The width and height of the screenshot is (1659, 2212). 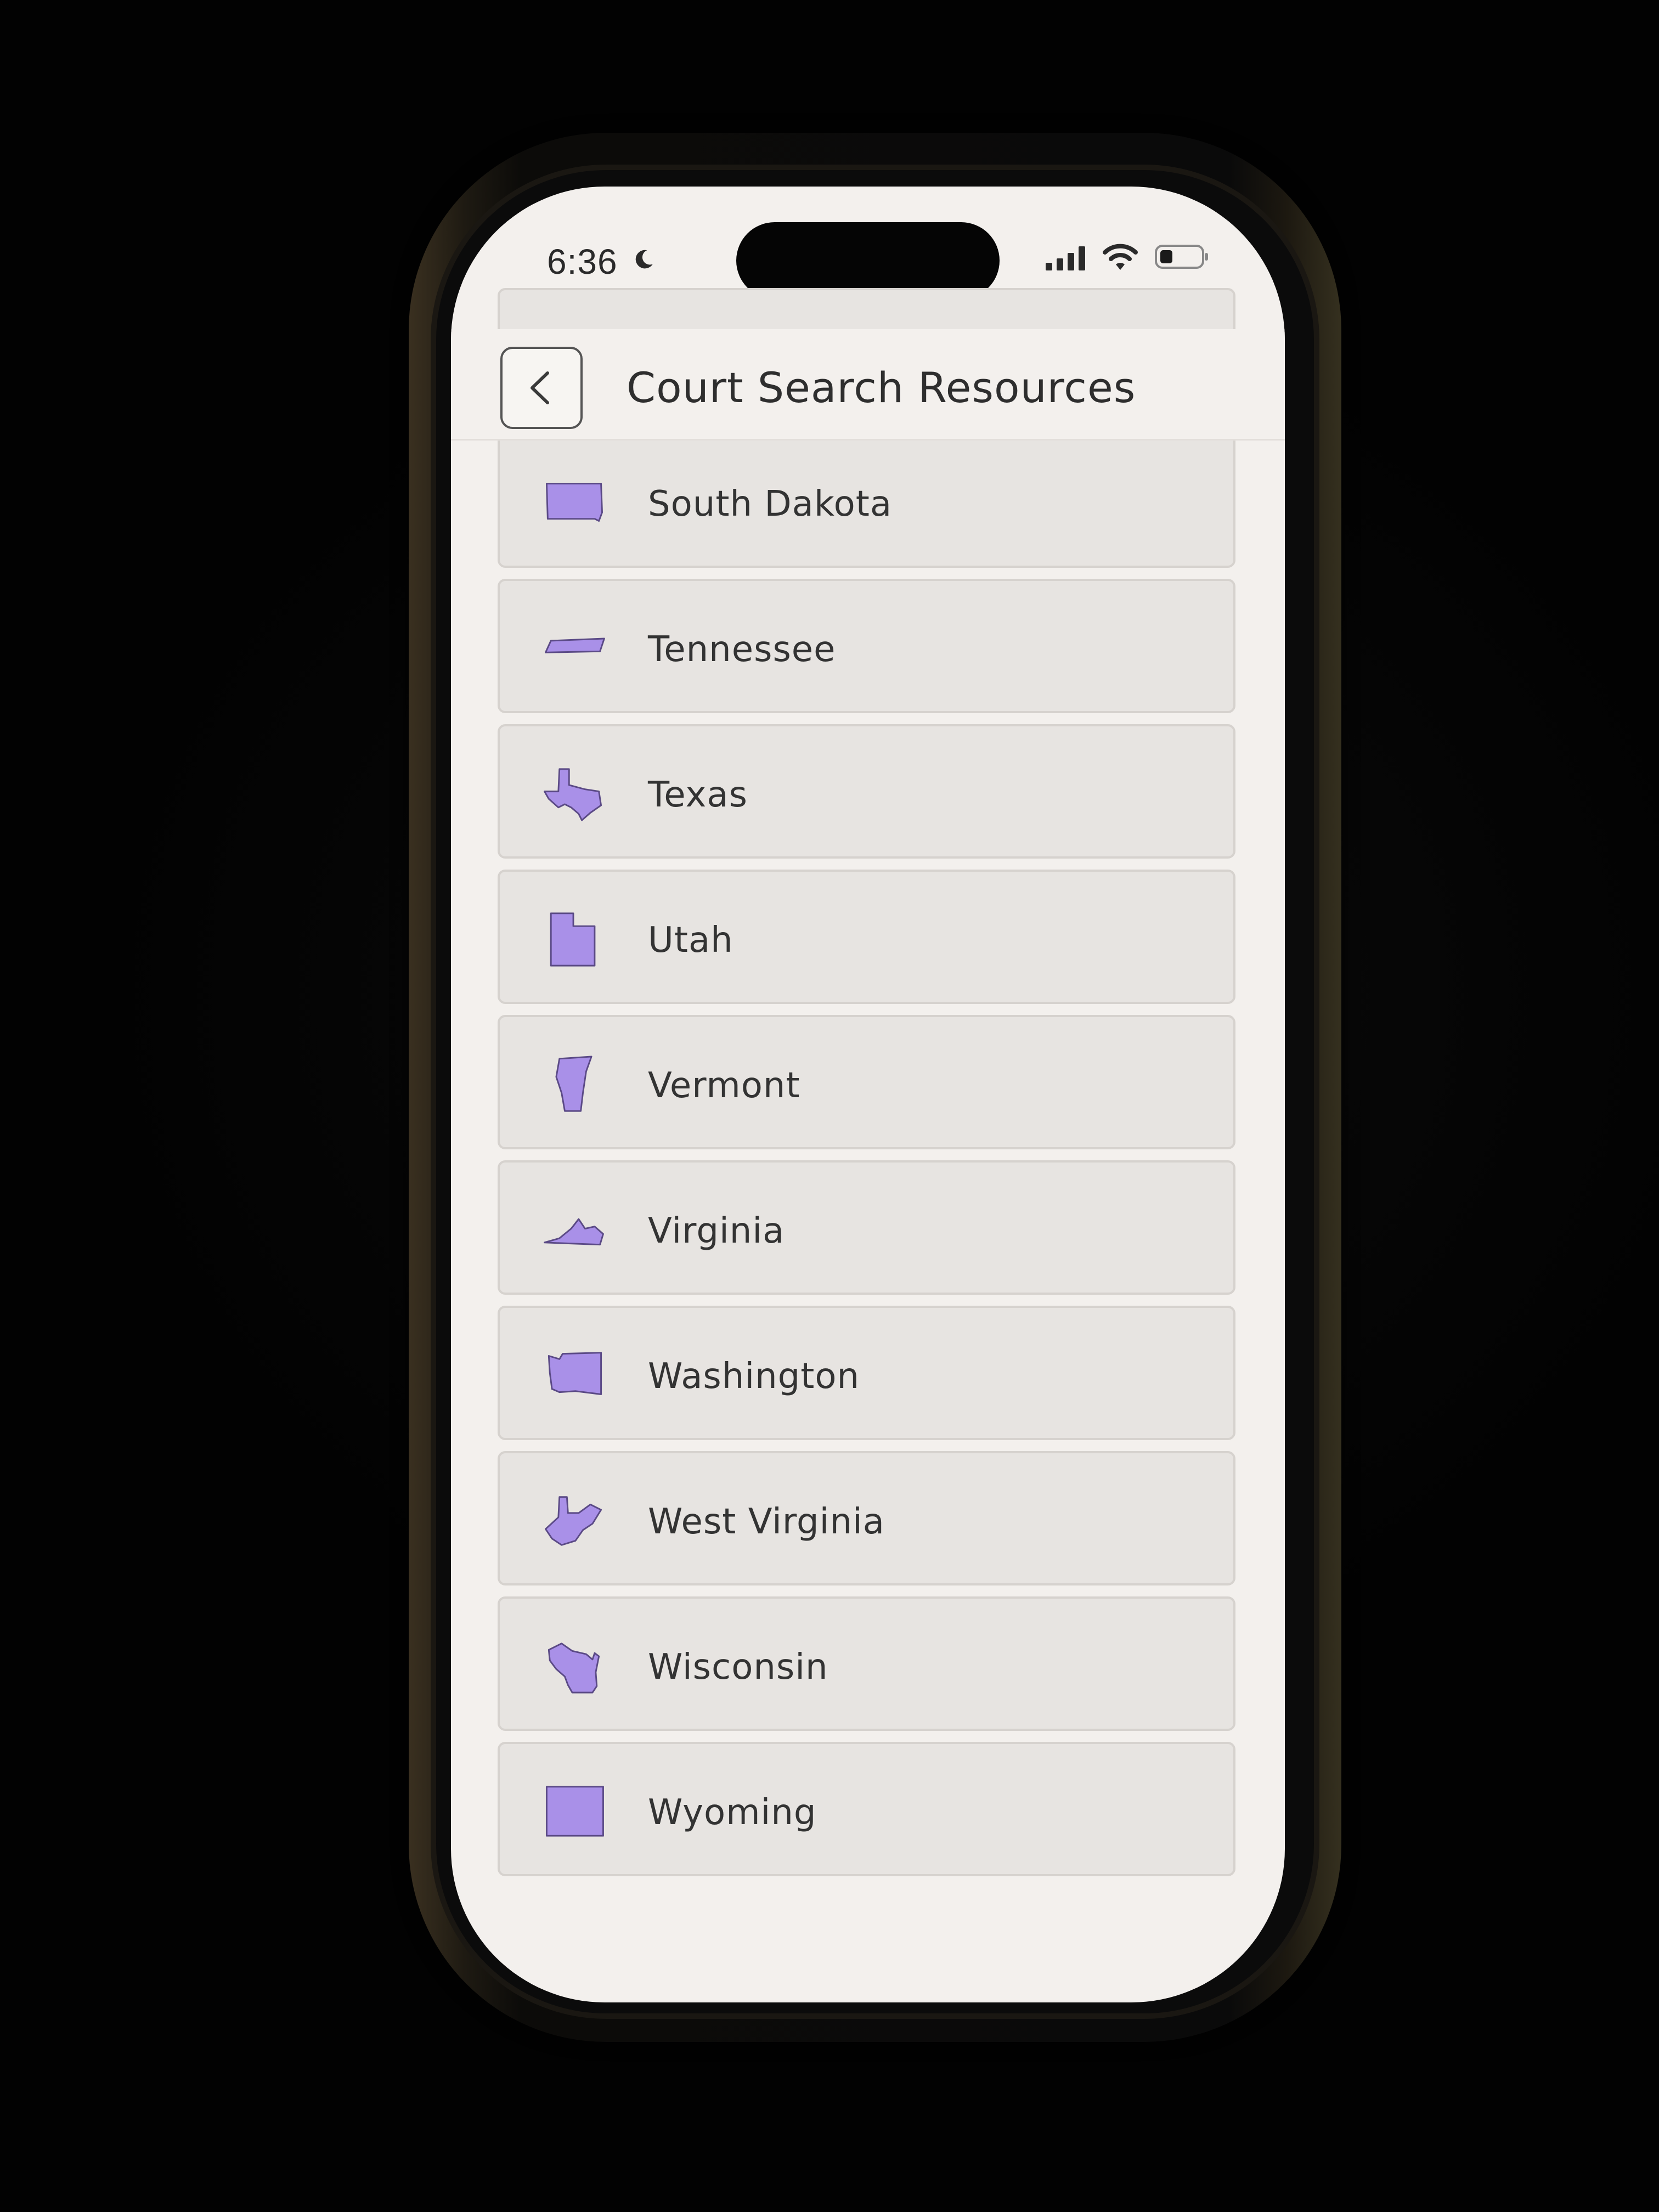 I want to click on state-row-texas: Texas, so click(x=866, y=792).